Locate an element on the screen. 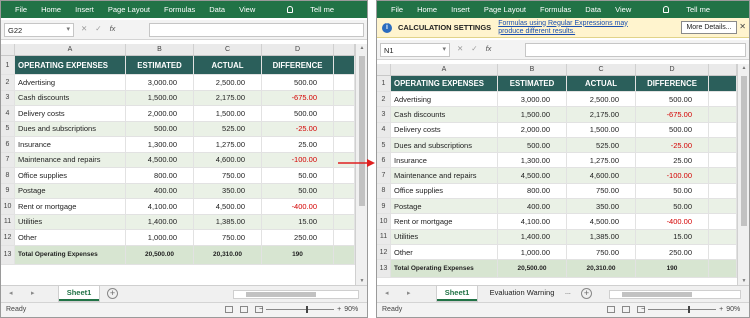  ribbon-tab-view: View is located at coordinates (623, 9).